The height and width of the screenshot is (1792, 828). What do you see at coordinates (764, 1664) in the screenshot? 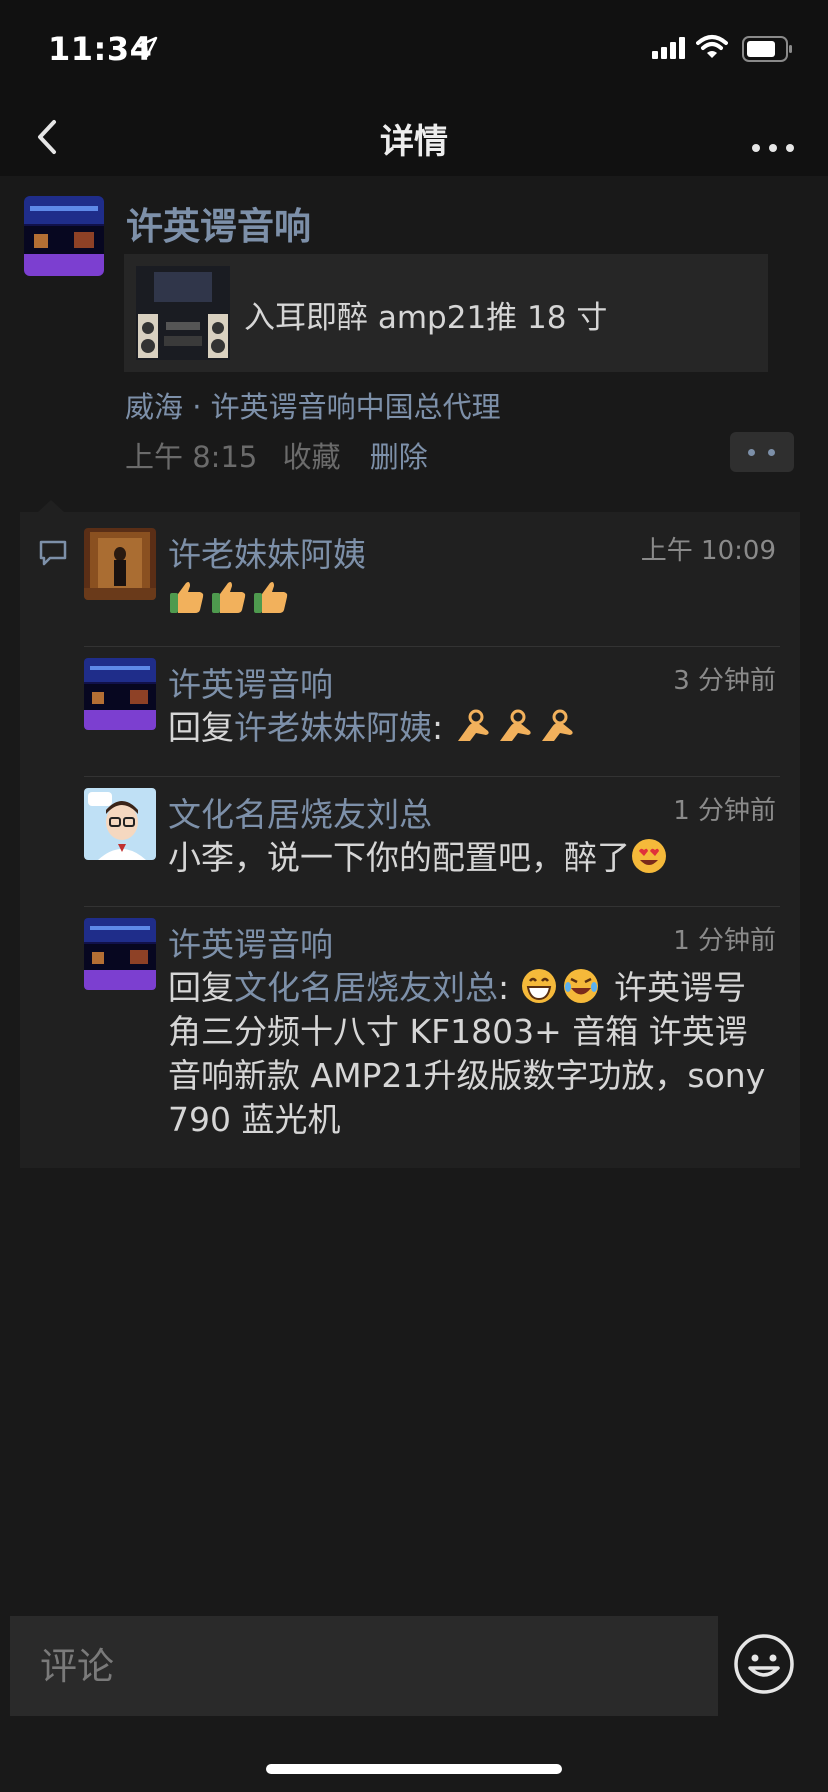
I see `emoji-picker-icon` at bounding box center [764, 1664].